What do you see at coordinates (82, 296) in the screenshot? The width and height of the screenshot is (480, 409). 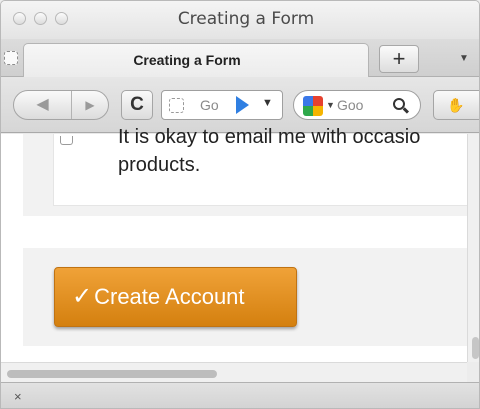 I see `checkmark-icon: ✓` at bounding box center [82, 296].